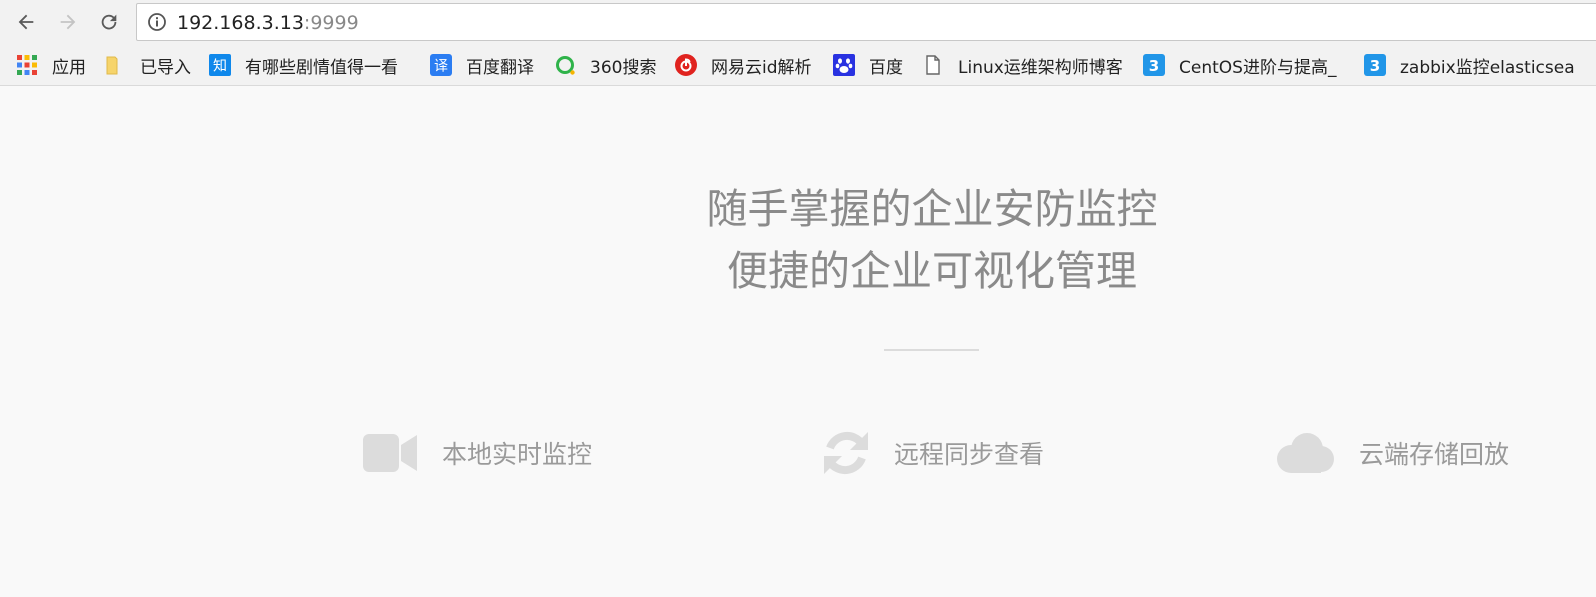 The height and width of the screenshot is (597, 1596). What do you see at coordinates (565, 65) in the screenshot?
I see `360-search-icon` at bounding box center [565, 65].